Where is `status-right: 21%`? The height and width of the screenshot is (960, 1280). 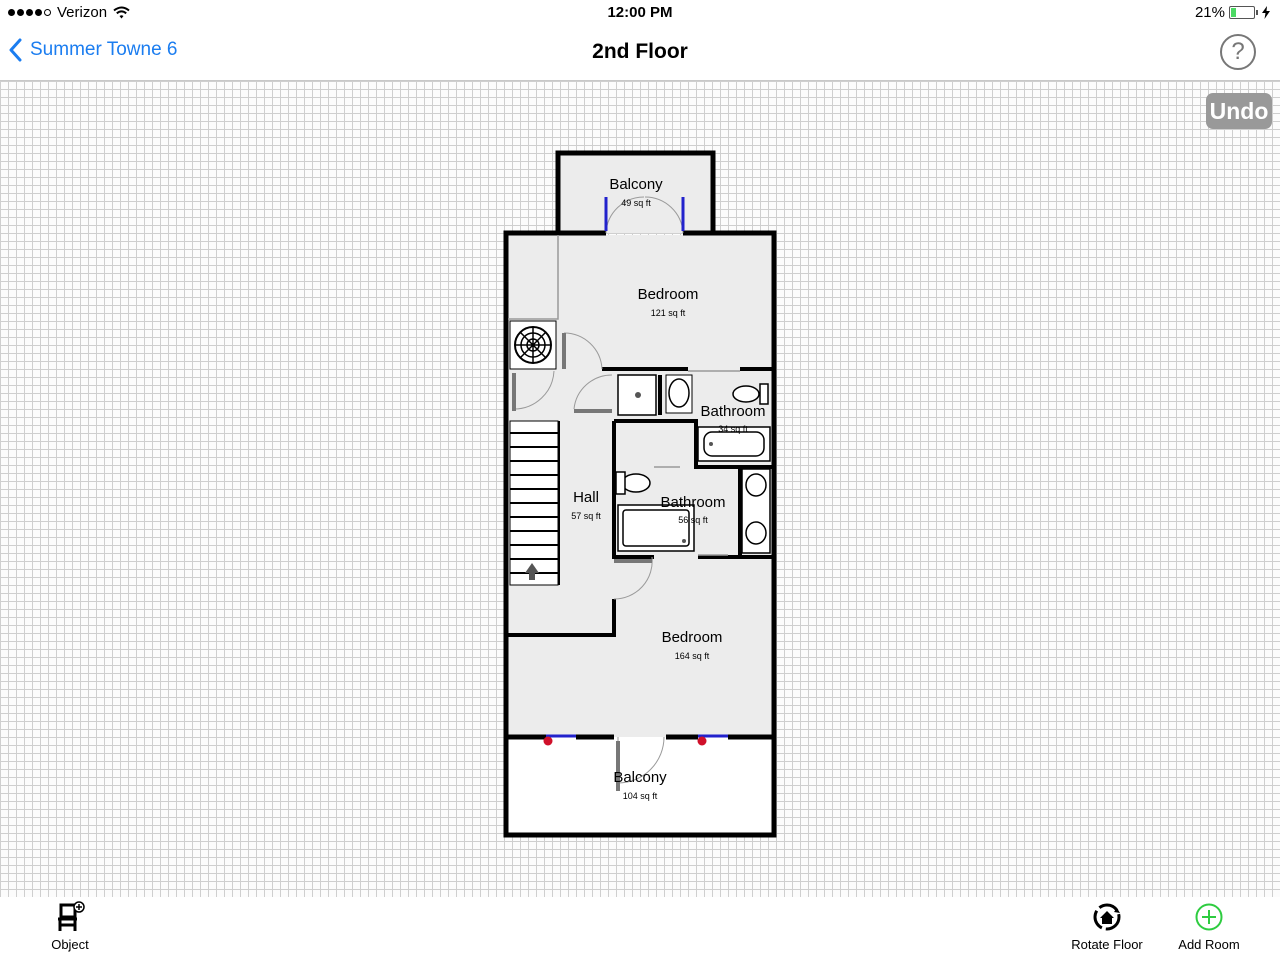
status-right: 21% is located at coordinates (1232, 12).